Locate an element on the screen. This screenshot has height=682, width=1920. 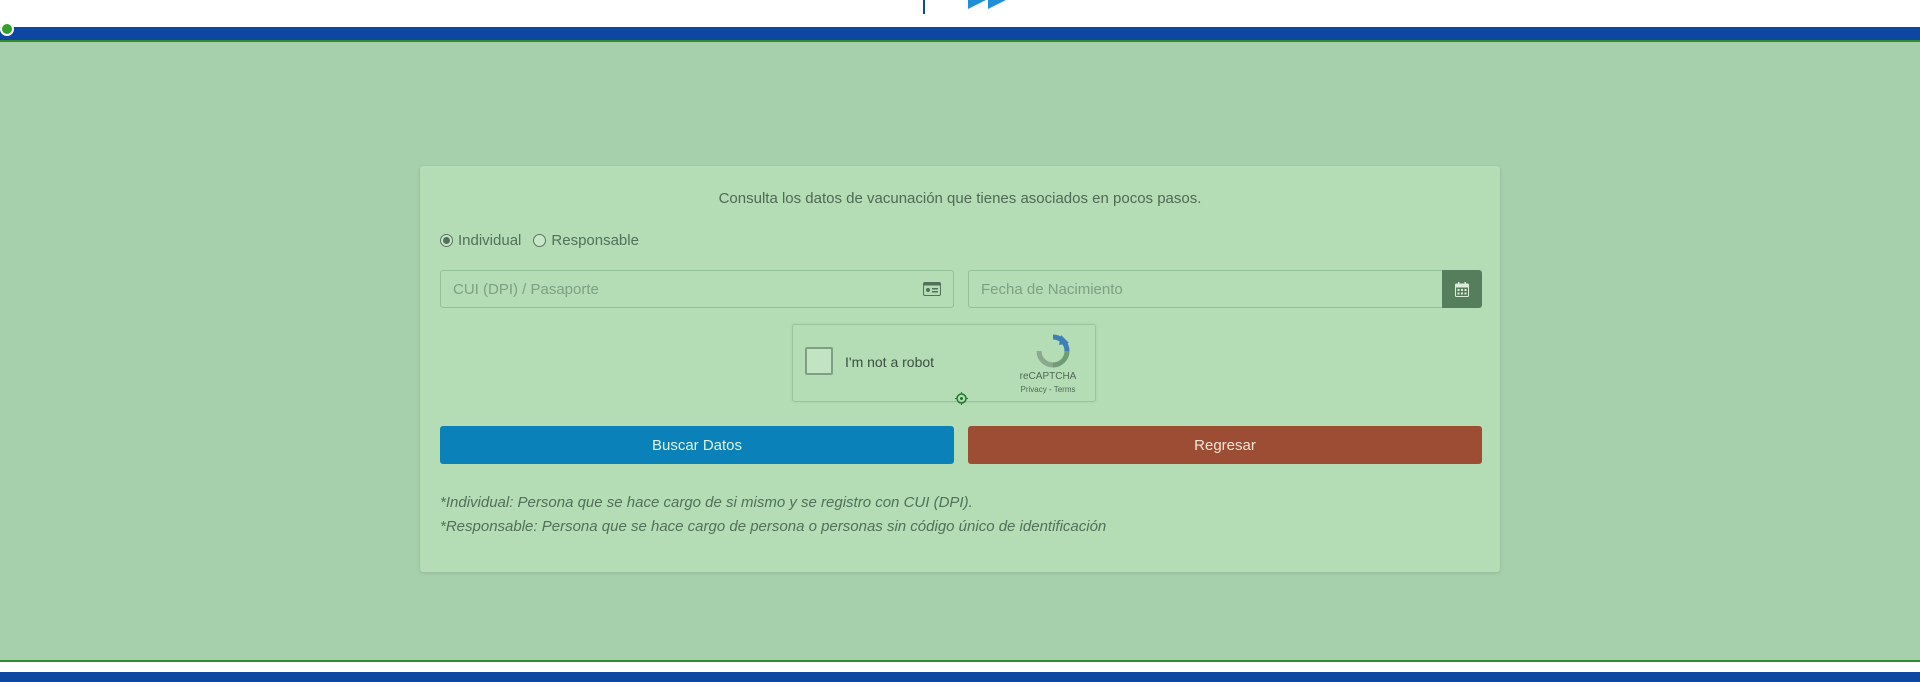
cui-field is located at coordinates (697, 289).